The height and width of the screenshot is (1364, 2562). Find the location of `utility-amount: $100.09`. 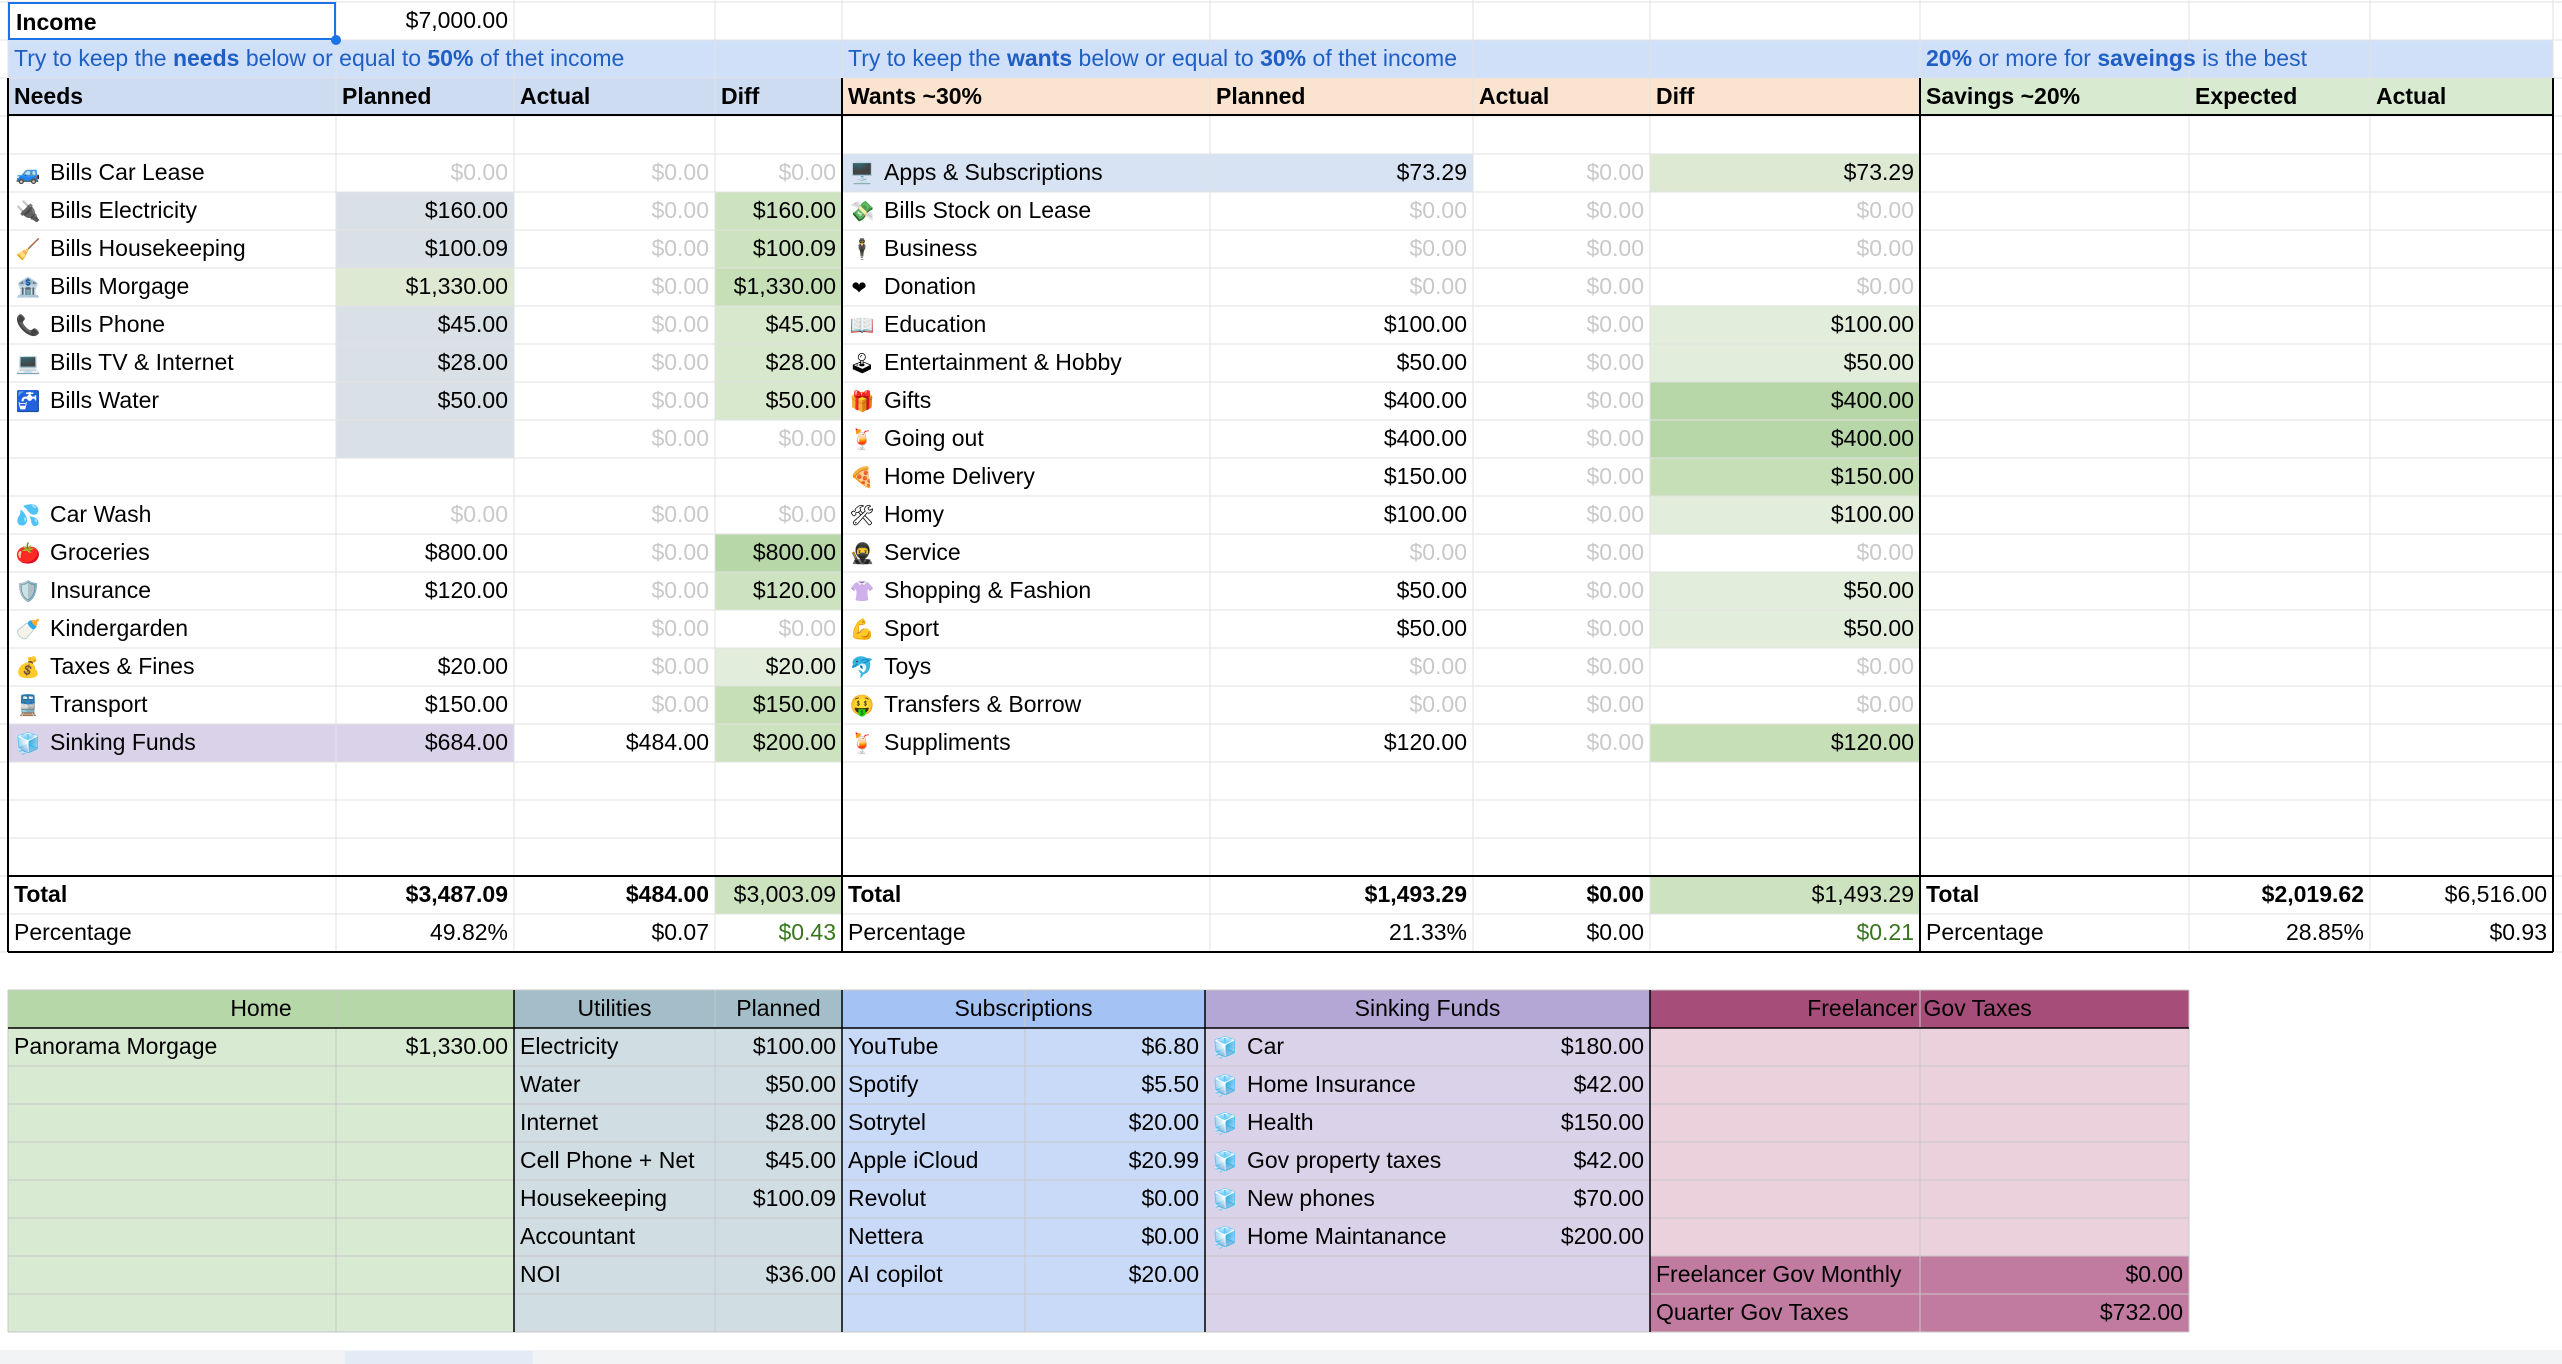

utility-amount: $100.09 is located at coordinates (778, 1199).